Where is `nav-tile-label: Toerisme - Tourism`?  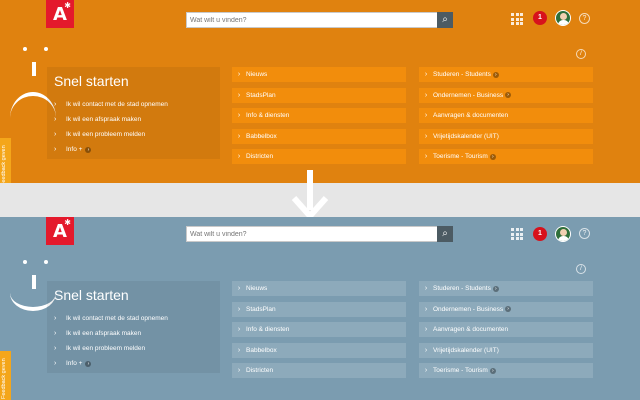 nav-tile-label: Toerisme - Tourism is located at coordinates (460, 157).